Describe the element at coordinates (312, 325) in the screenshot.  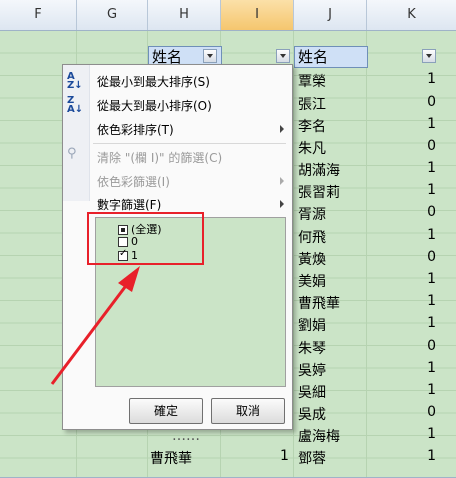
I see `cell-j: 劉娟` at that location.